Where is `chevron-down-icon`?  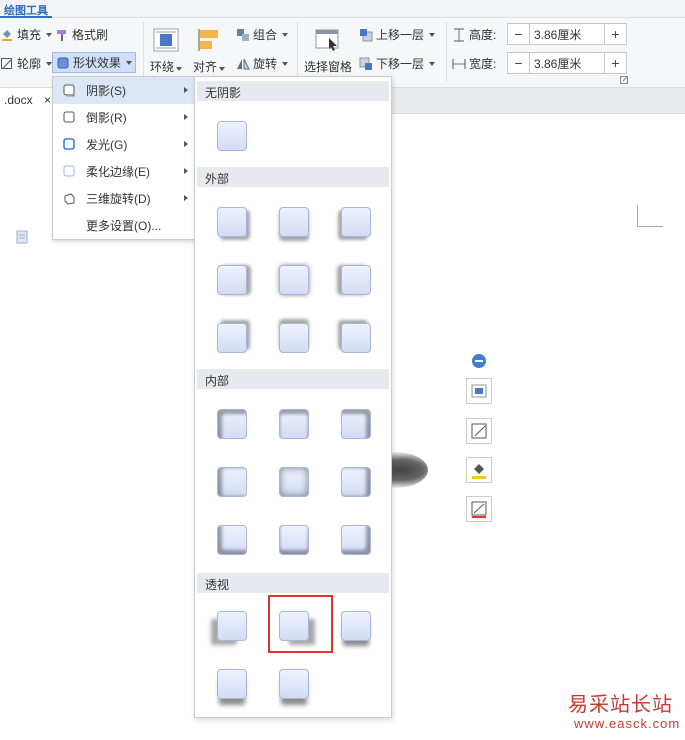
chevron-down-icon is located at coordinates (285, 34).